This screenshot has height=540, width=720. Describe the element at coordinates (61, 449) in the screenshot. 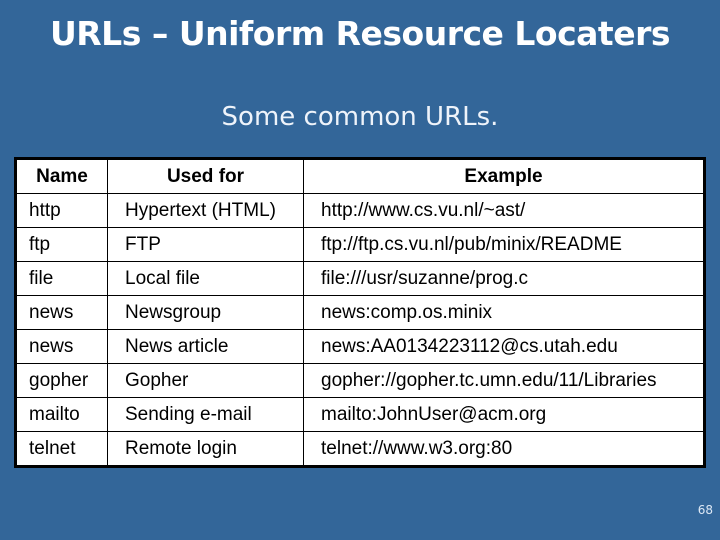

I see `cell-name: telnet` at that location.